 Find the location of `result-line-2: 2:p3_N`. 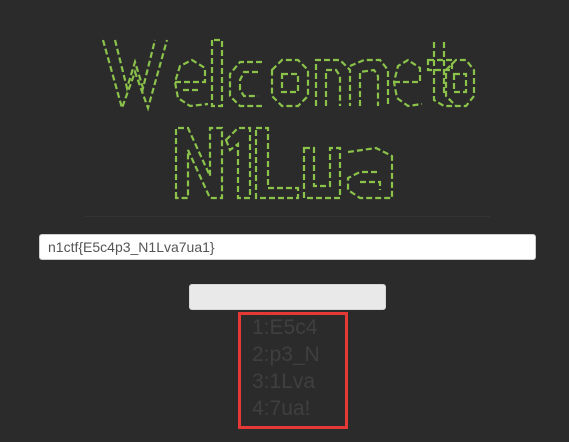

result-line-2: 2:p3_N is located at coordinates (286, 354).